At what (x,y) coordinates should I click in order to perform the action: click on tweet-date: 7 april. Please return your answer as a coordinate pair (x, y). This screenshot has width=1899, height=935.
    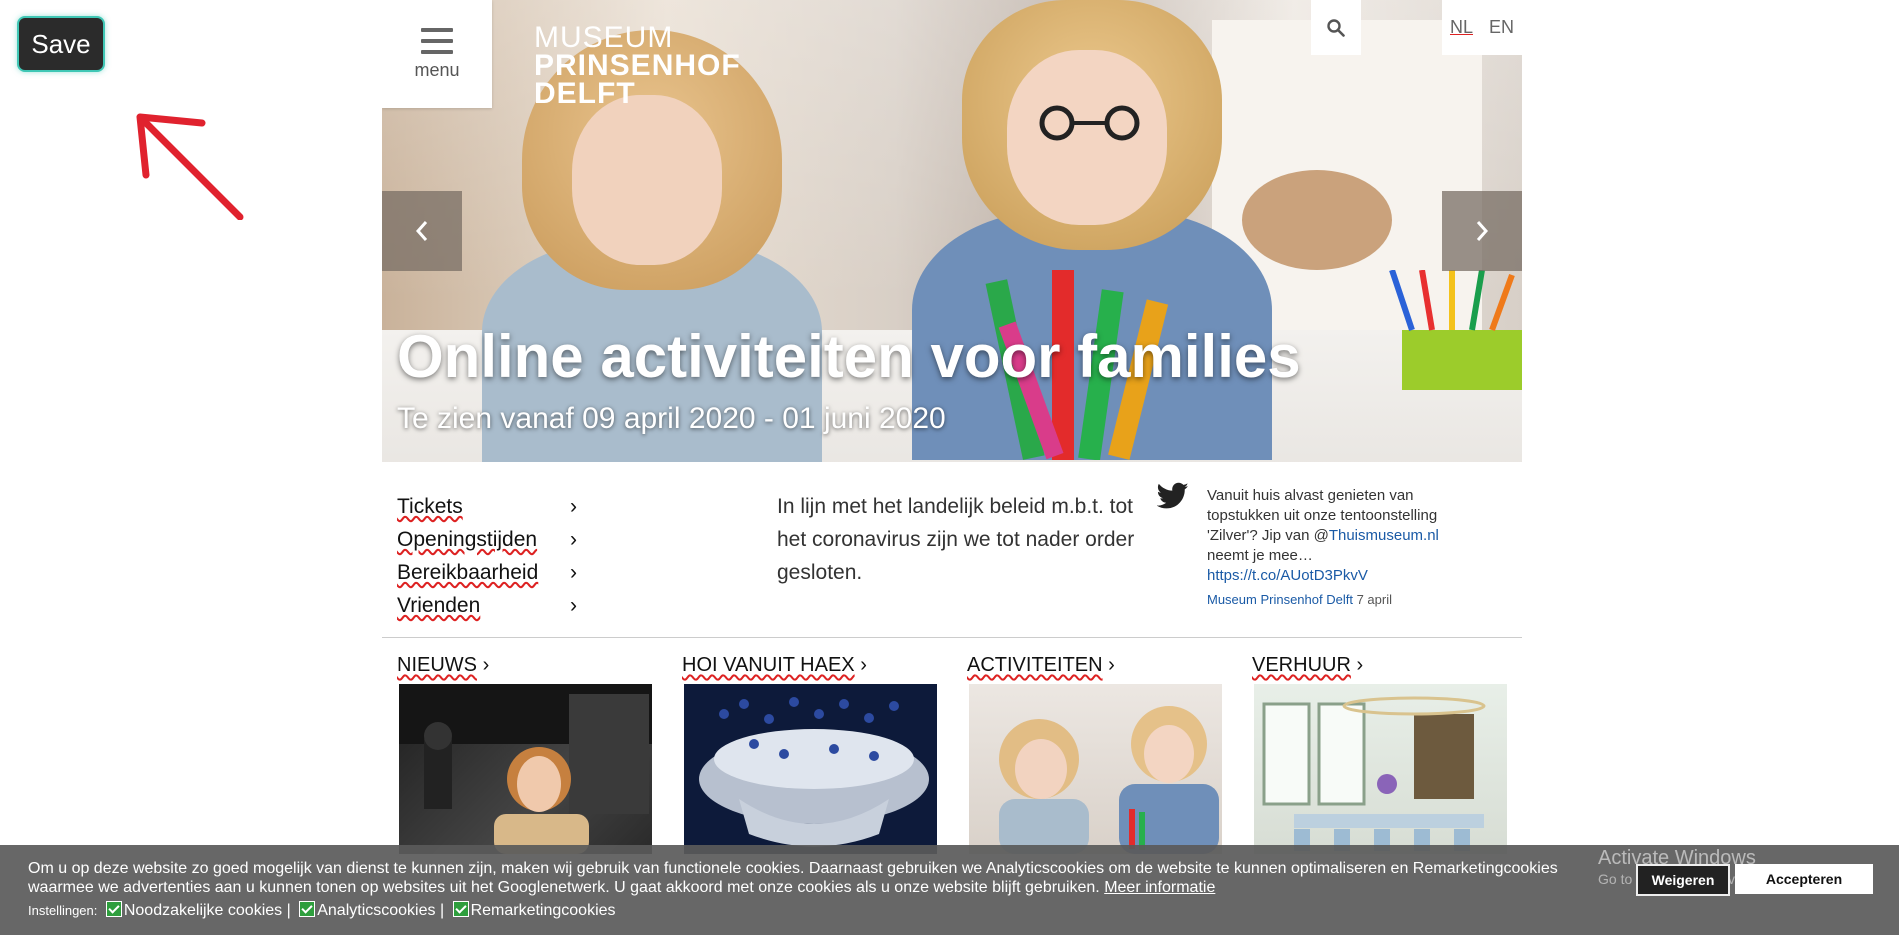
    Looking at the image, I should click on (1372, 599).